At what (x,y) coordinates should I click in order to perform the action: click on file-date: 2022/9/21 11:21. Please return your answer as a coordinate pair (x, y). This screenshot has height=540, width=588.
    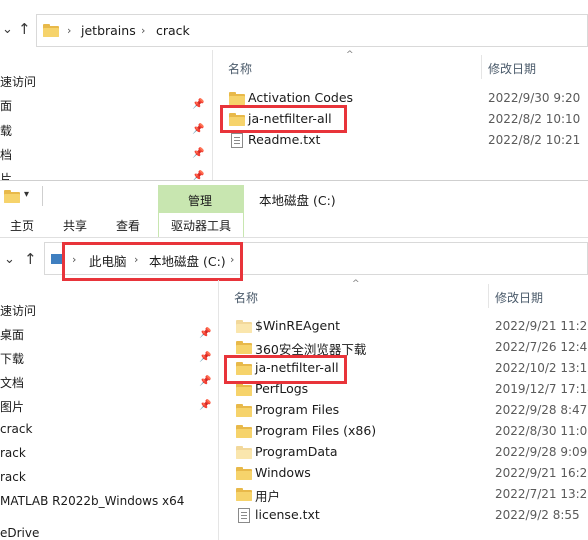
    Looking at the image, I should click on (541, 326).